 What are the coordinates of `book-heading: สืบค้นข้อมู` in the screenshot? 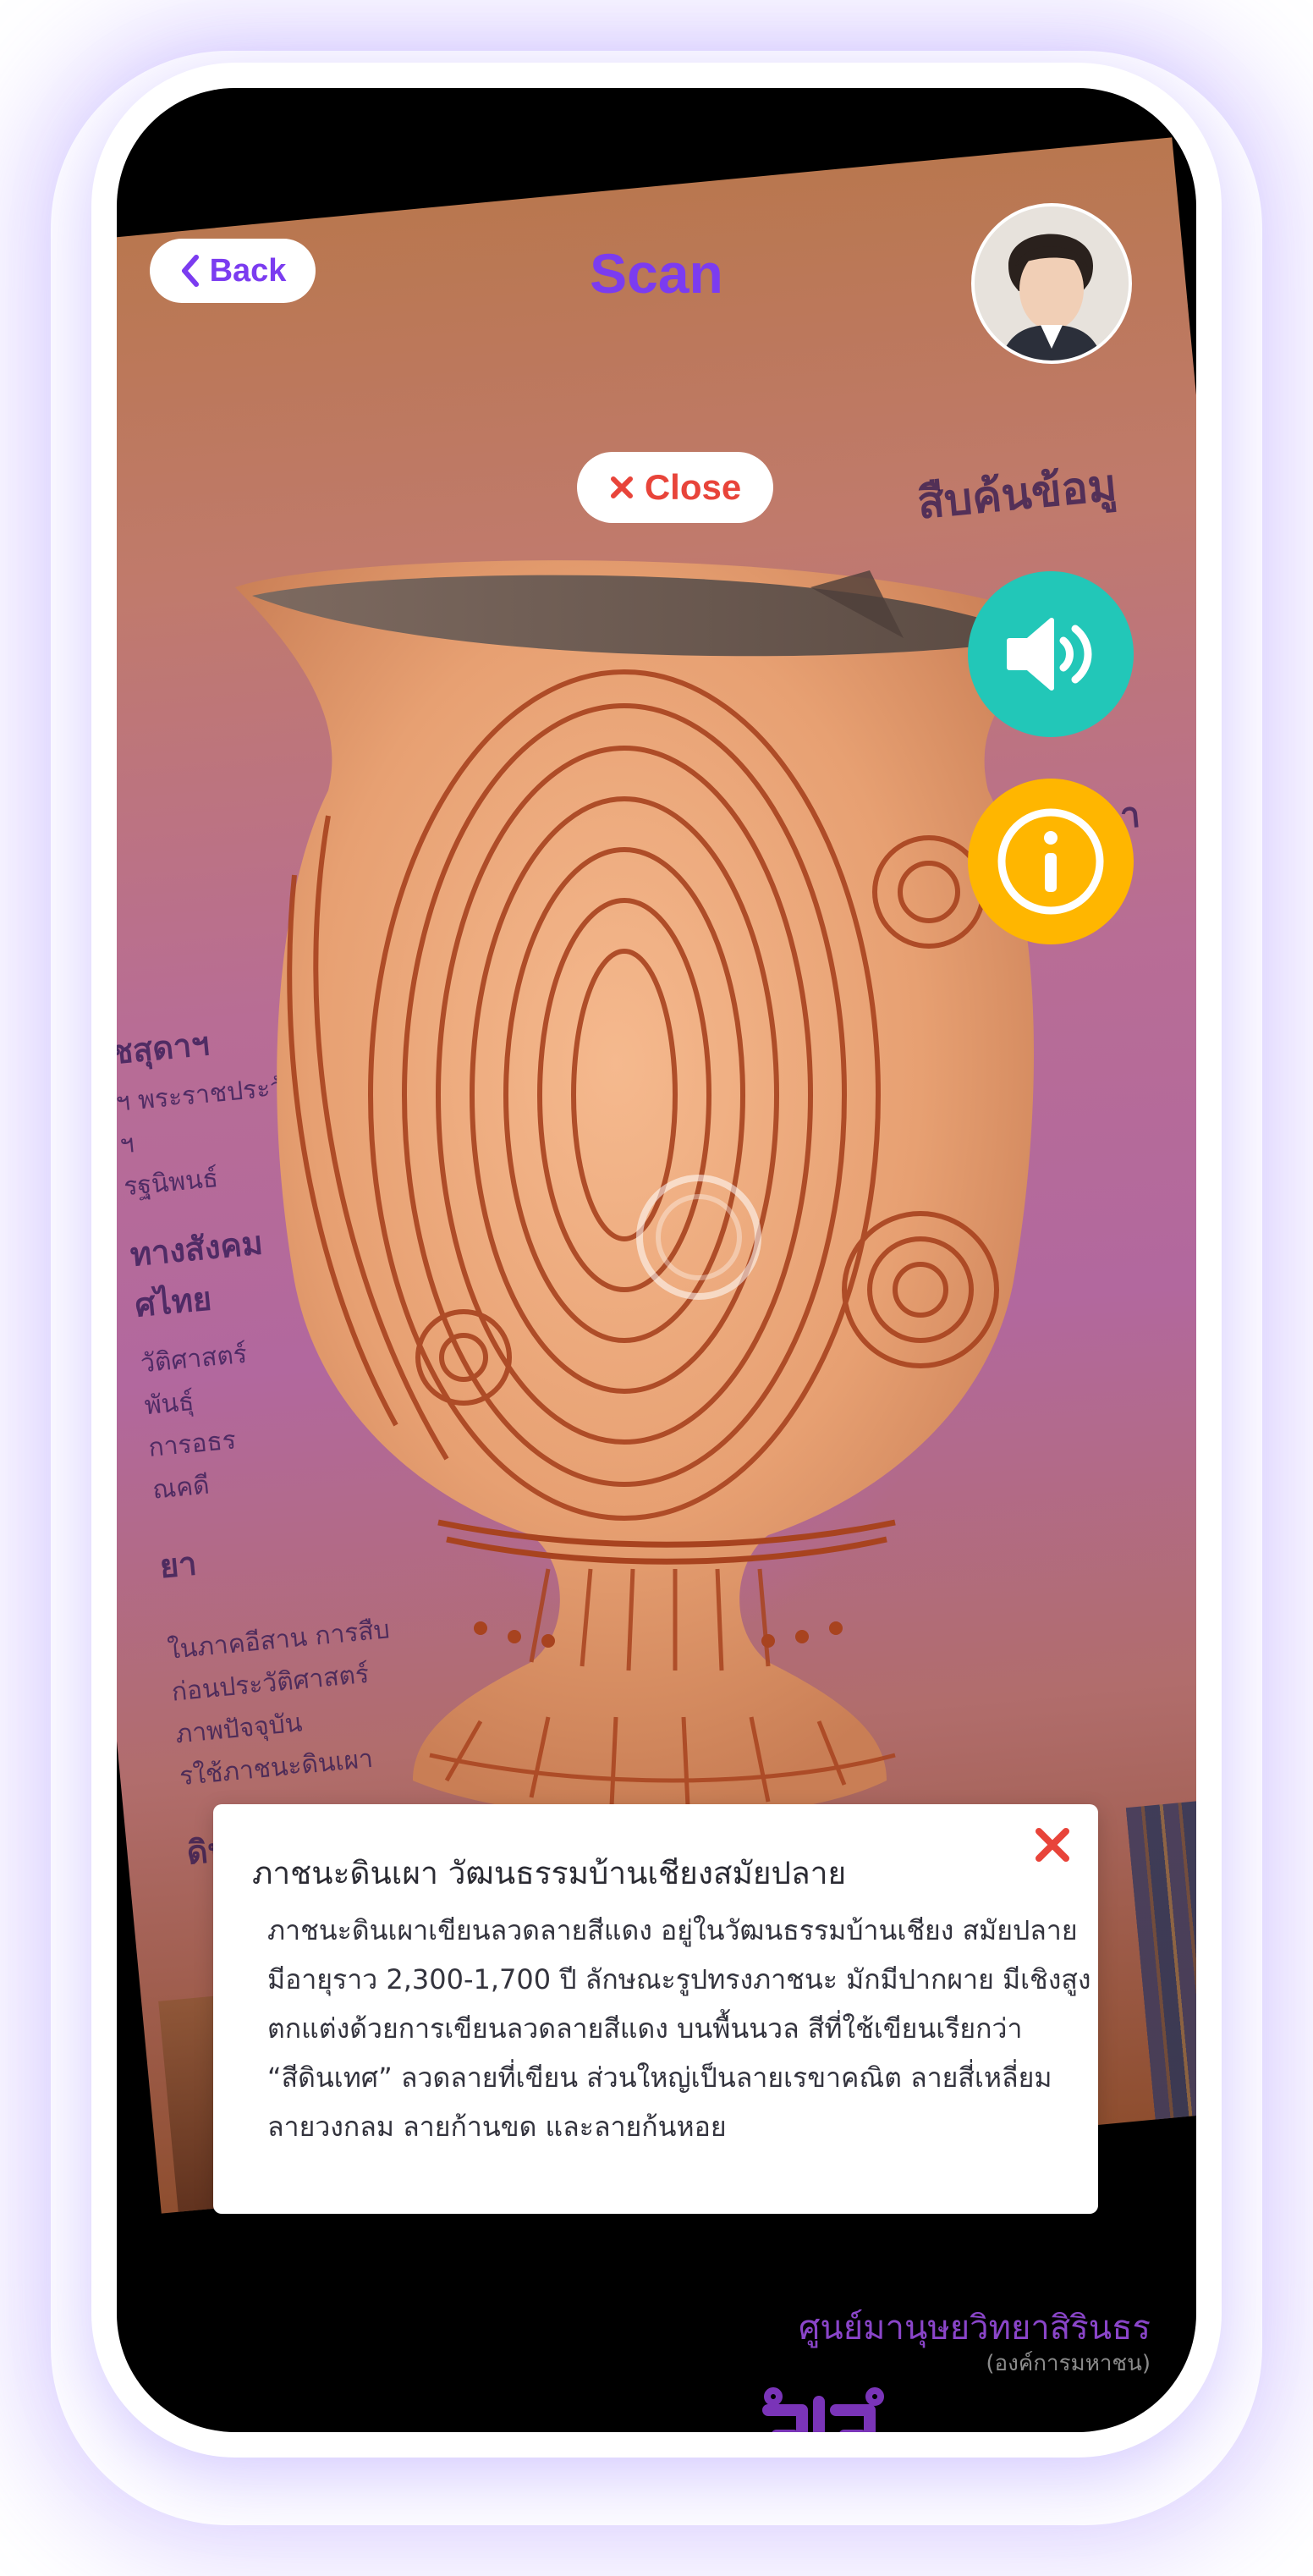 It's located at (1017, 494).